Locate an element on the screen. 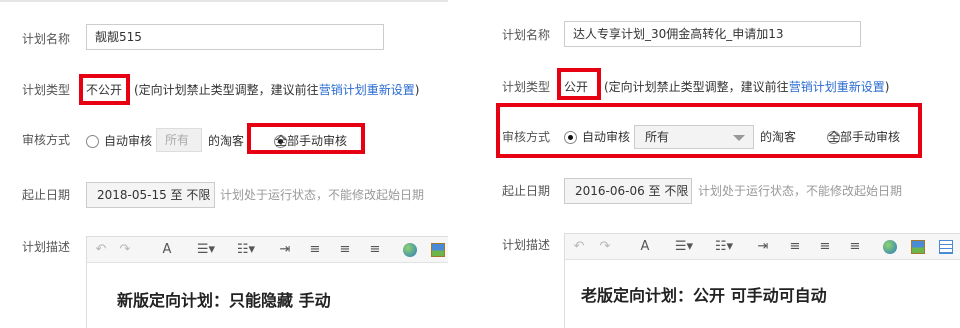 The width and height of the screenshot is (960, 328). plan-name-input: 达人专享计划_30佣金高转化_申请加13 is located at coordinates (712, 34).